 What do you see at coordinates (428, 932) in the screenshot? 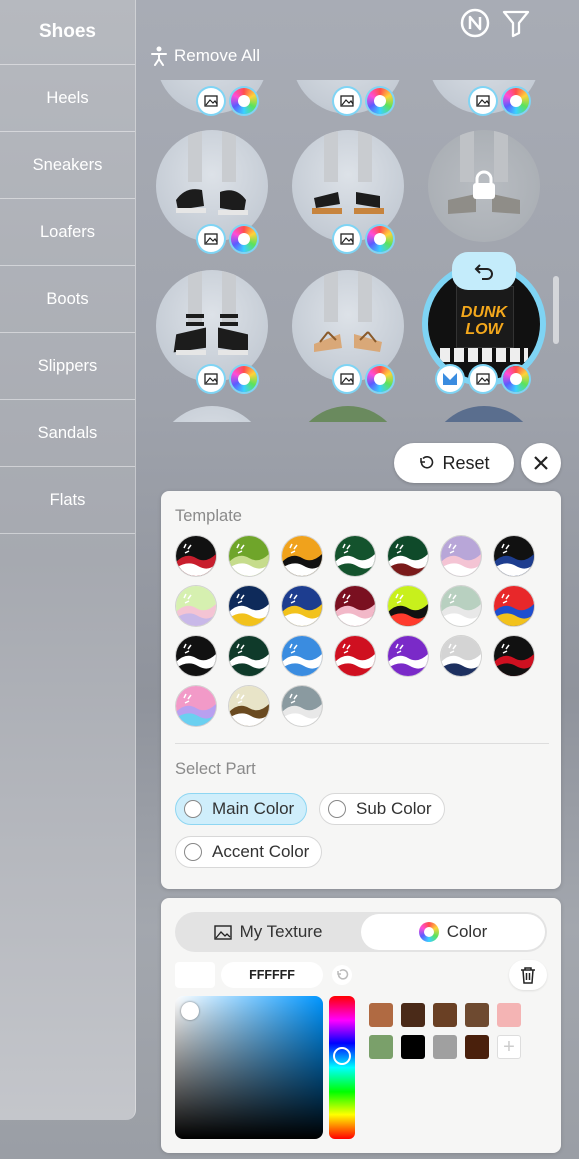
I see `color-wheel-icon` at bounding box center [428, 932].